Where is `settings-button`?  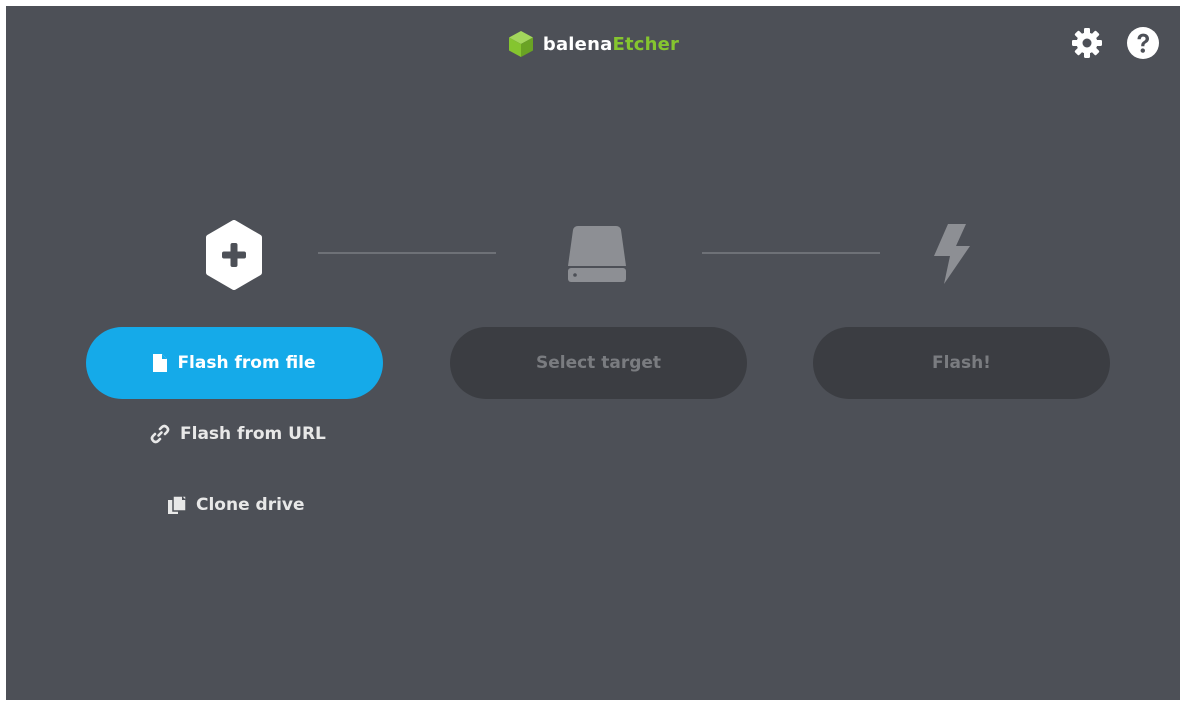
settings-button is located at coordinates (1087, 43).